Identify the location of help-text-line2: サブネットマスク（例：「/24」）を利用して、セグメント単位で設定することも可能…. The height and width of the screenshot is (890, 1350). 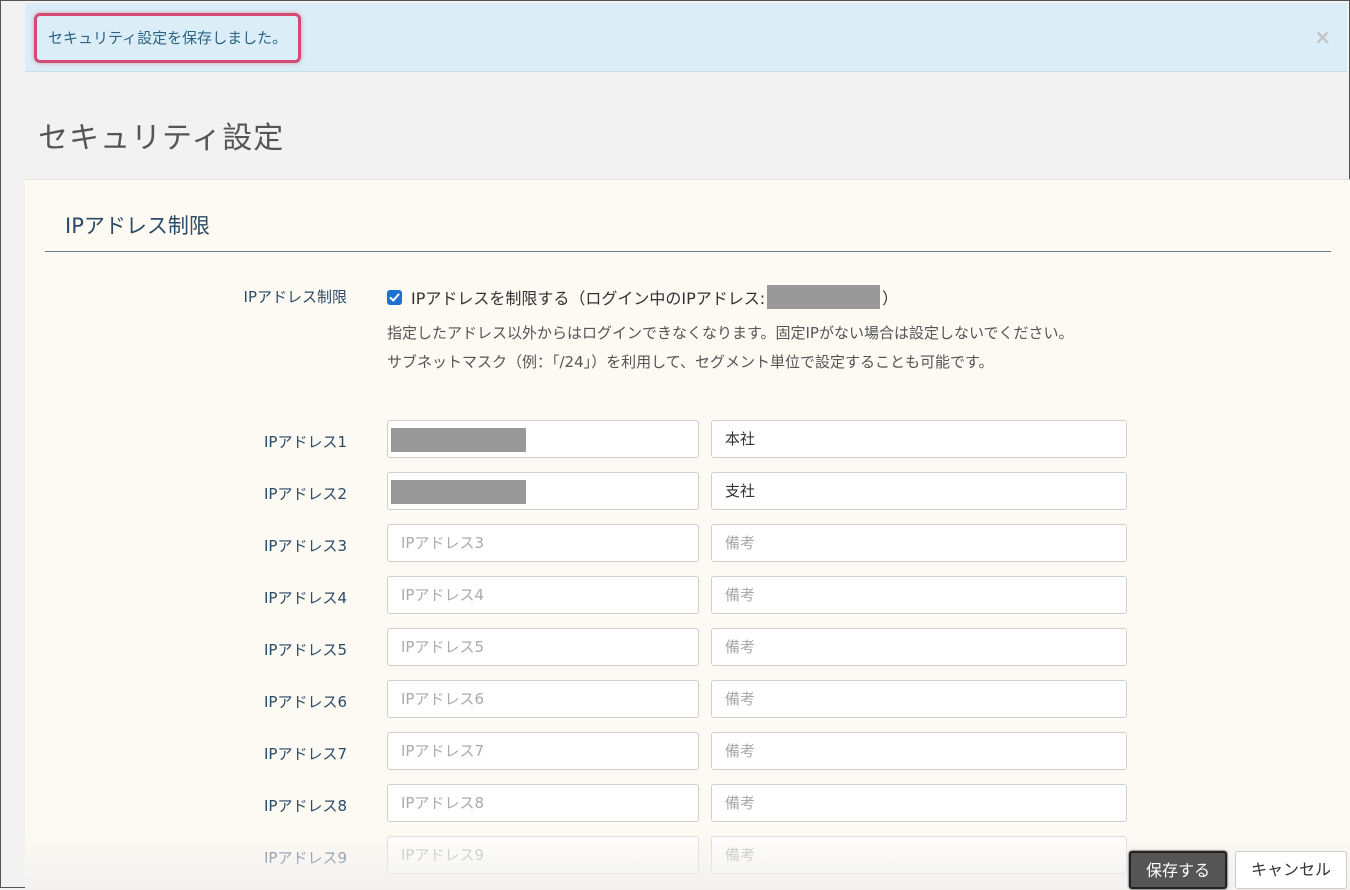
(690, 362).